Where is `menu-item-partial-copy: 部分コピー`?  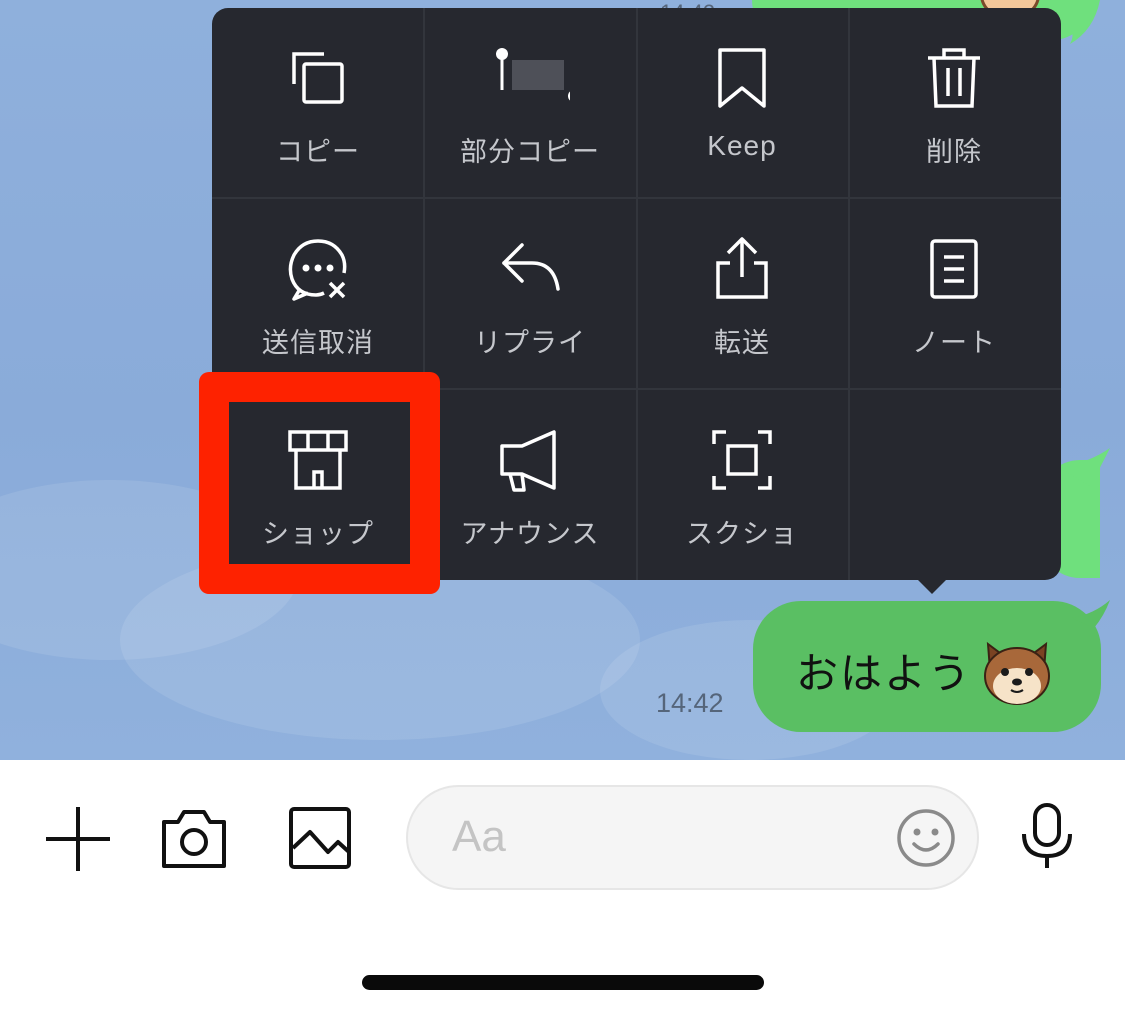 menu-item-partial-copy: 部分コピー is located at coordinates (530, 103).